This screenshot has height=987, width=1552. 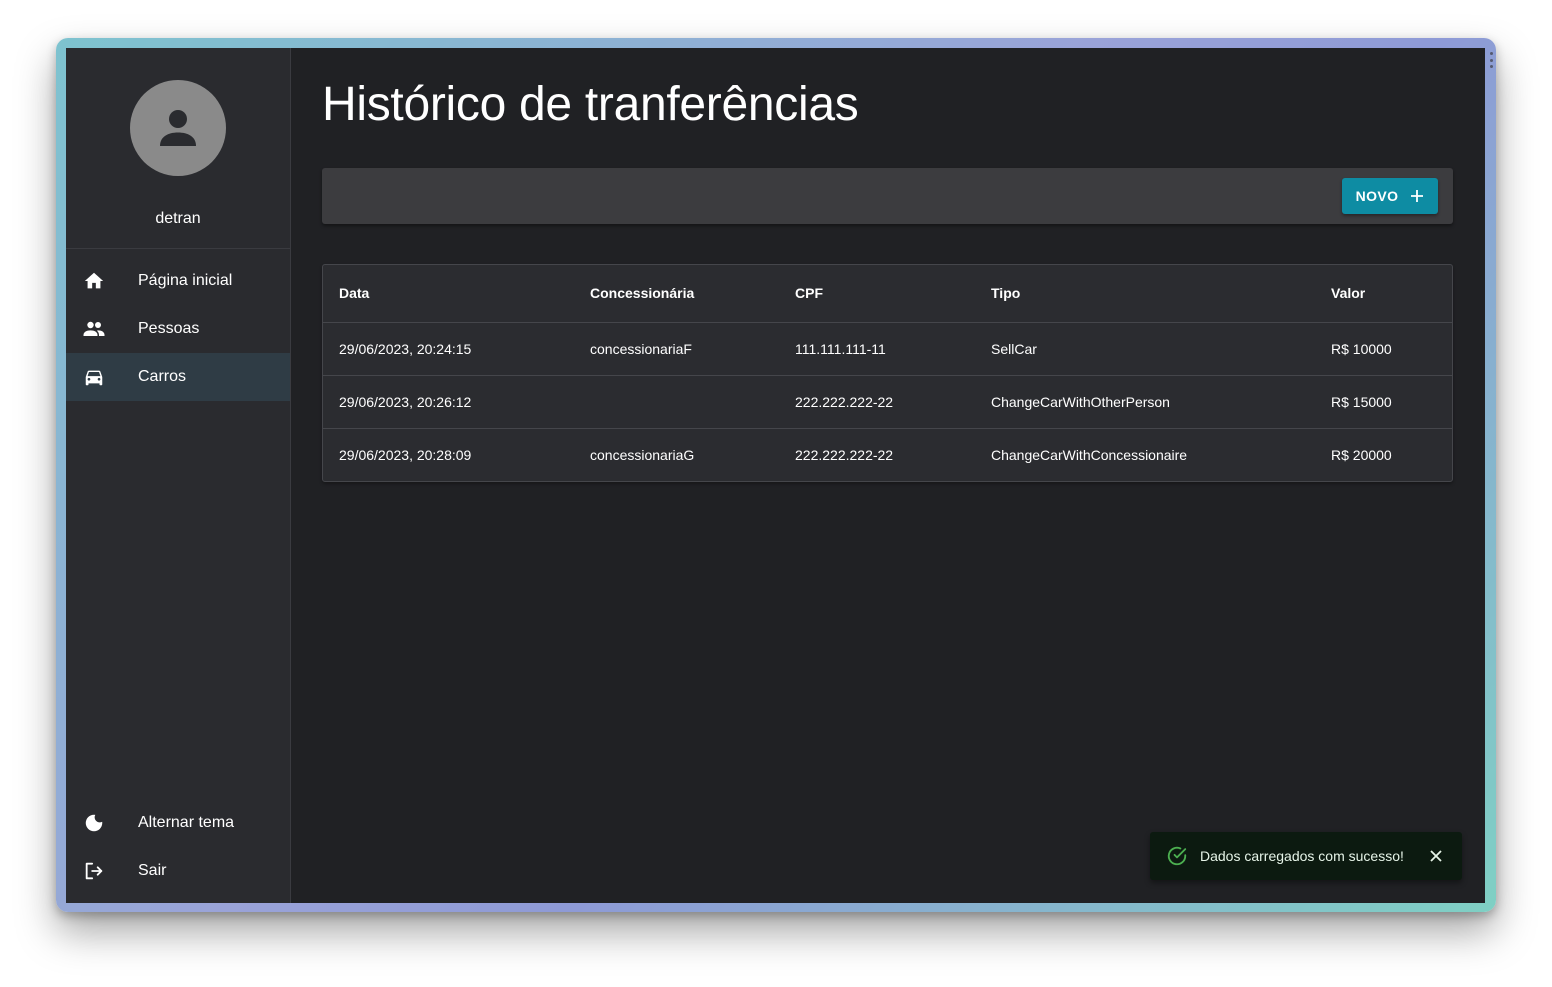 What do you see at coordinates (1089, 454) in the screenshot?
I see `cell-tipo: ChangeCarWithConcessionaire` at bounding box center [1089, 454].